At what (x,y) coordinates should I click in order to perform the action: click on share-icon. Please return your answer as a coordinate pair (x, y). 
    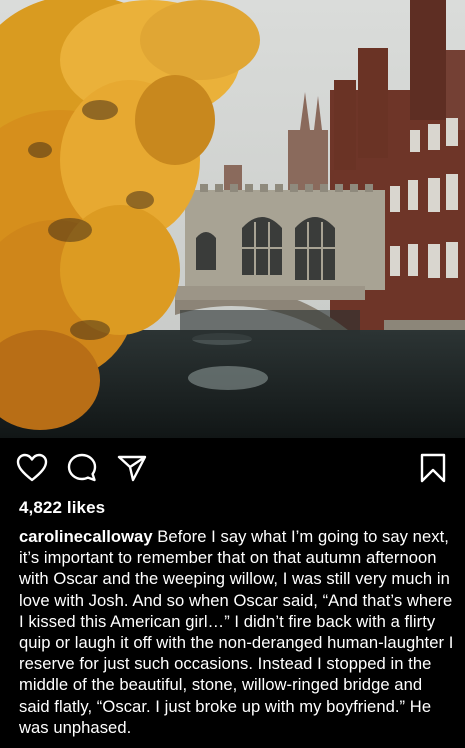
    Looking at the image, I should click on (132, 468).